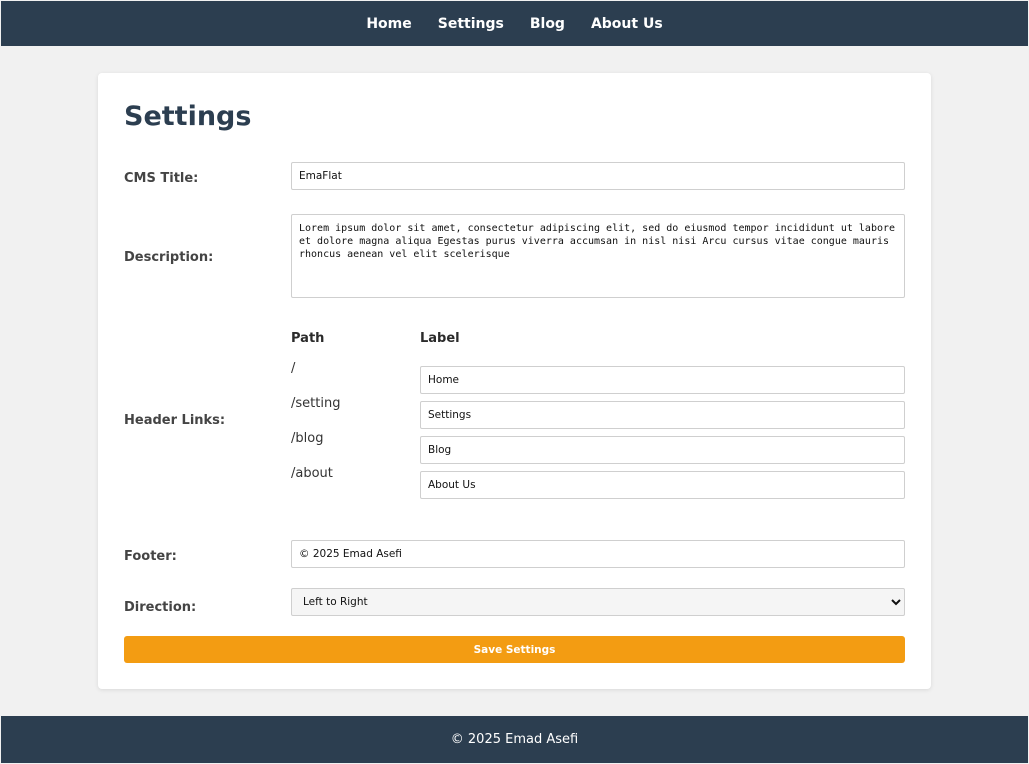  Describe the element at coordinates (471, 24) in the screenshot. I see `nav-link-settings: Settings` at that location.